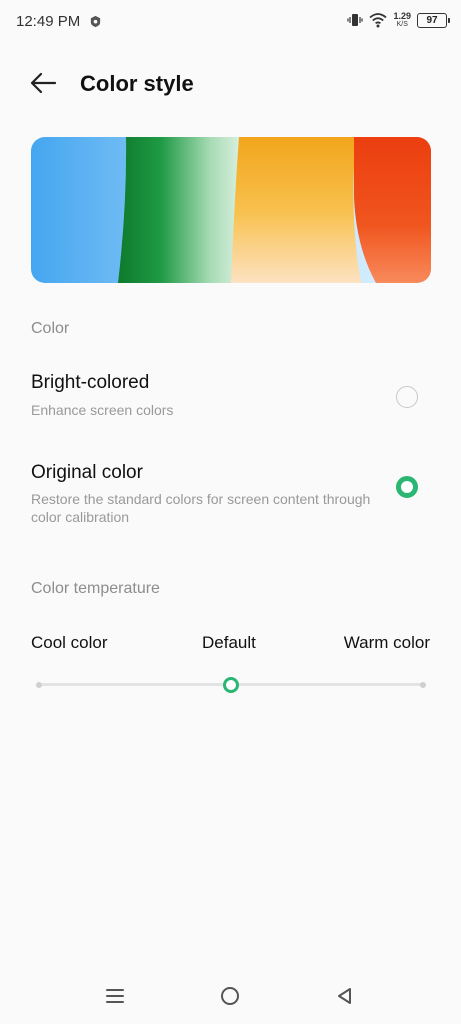 The height and width of the screenshot is (1024, 461). I want to click on shield-icon, so click(95, 21).